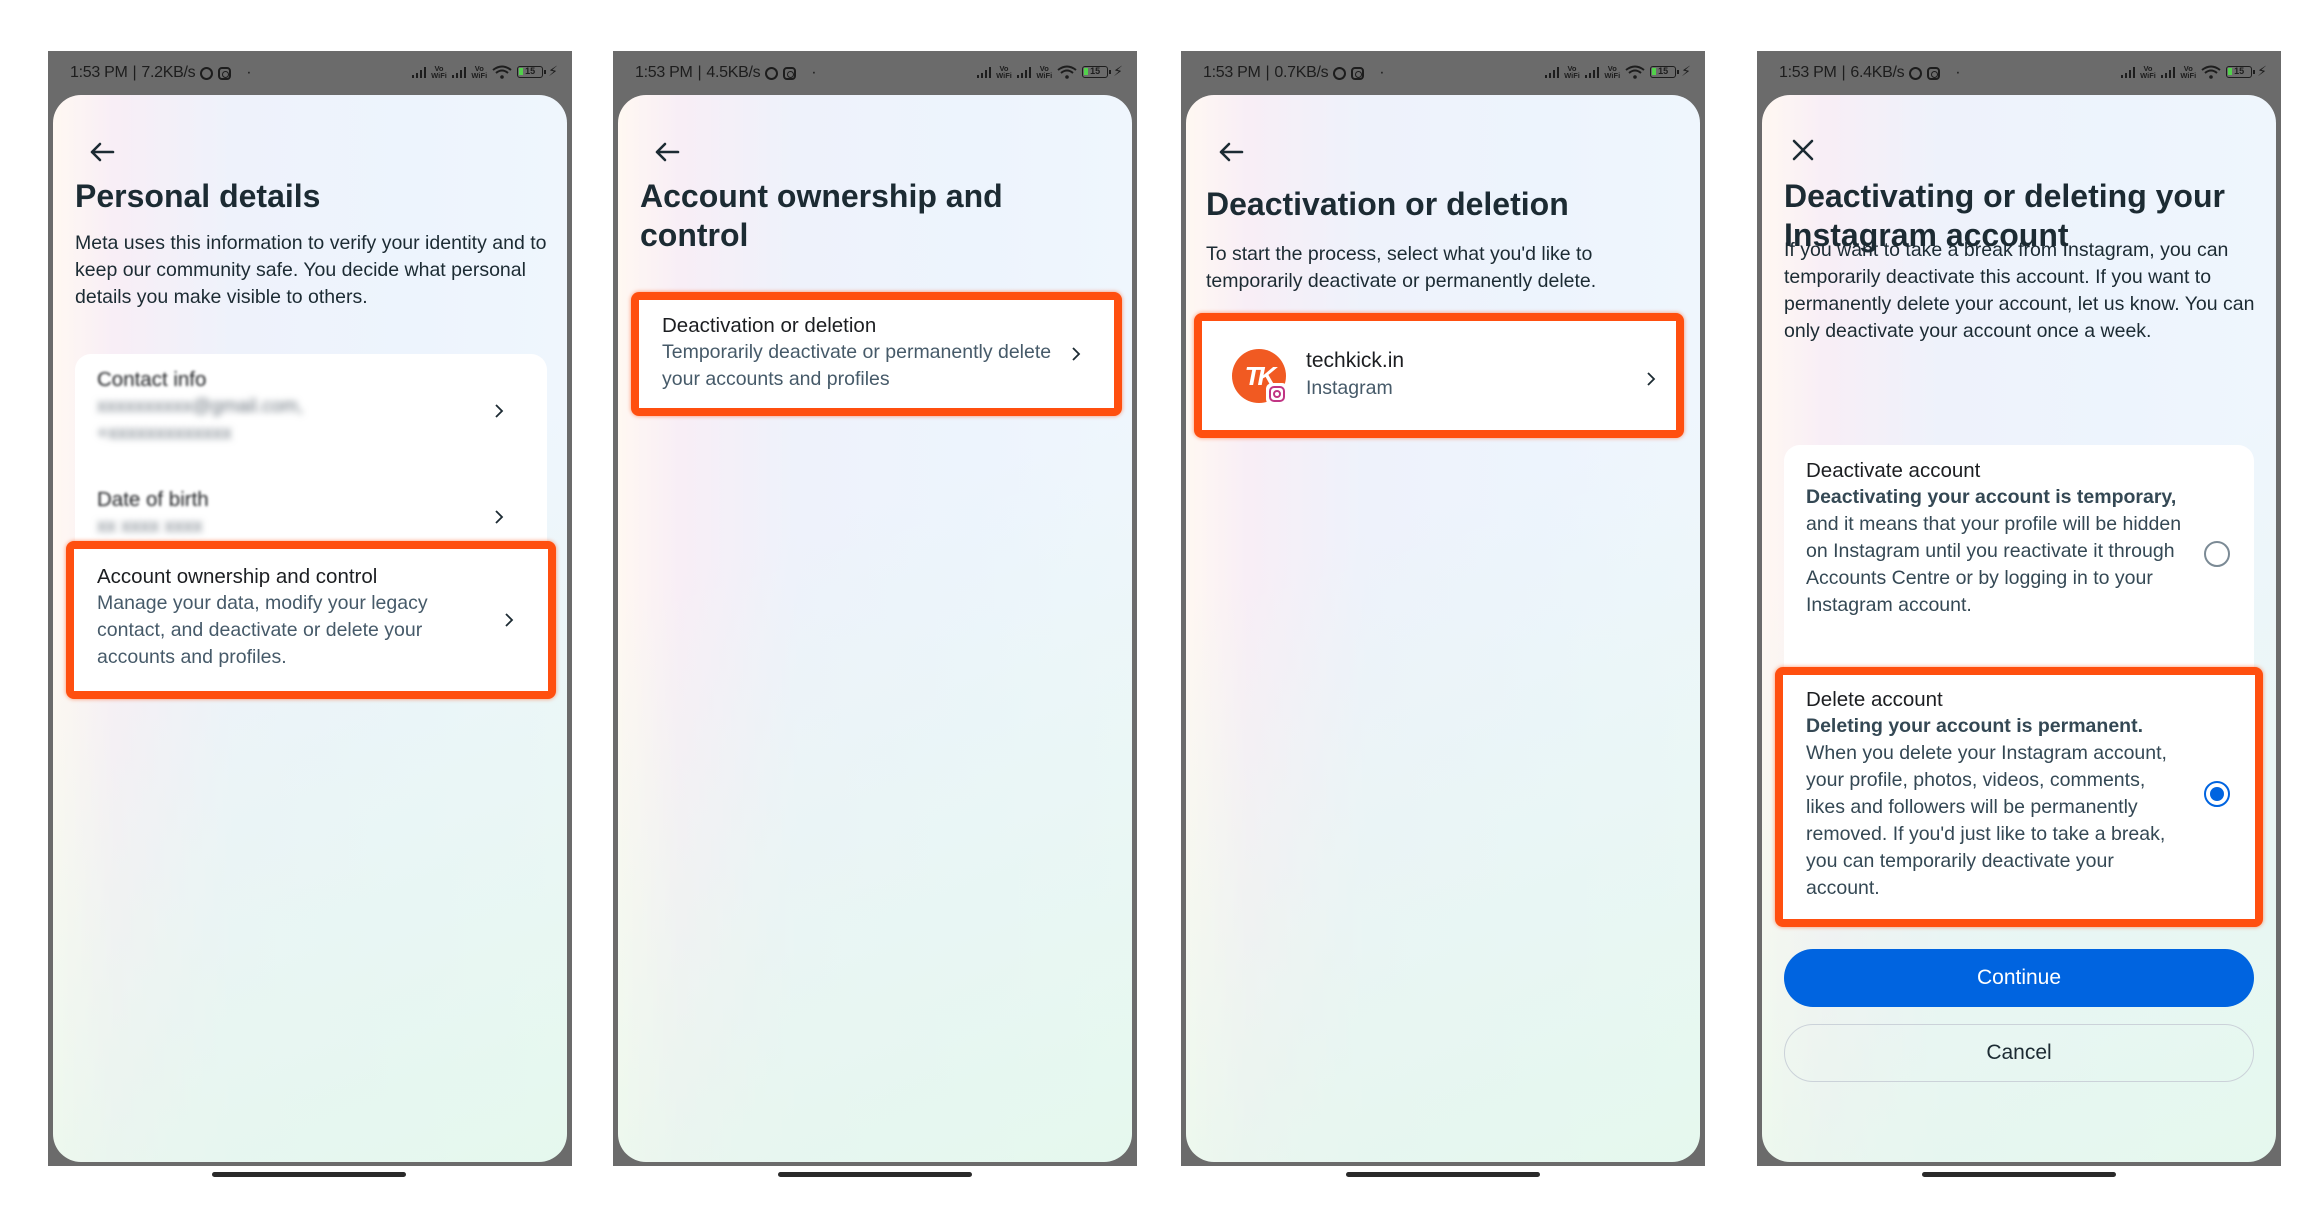 The height and width of the screenshot is (1225, 2313). I want to click on account-platform: Instagram, so click(1349, 388).